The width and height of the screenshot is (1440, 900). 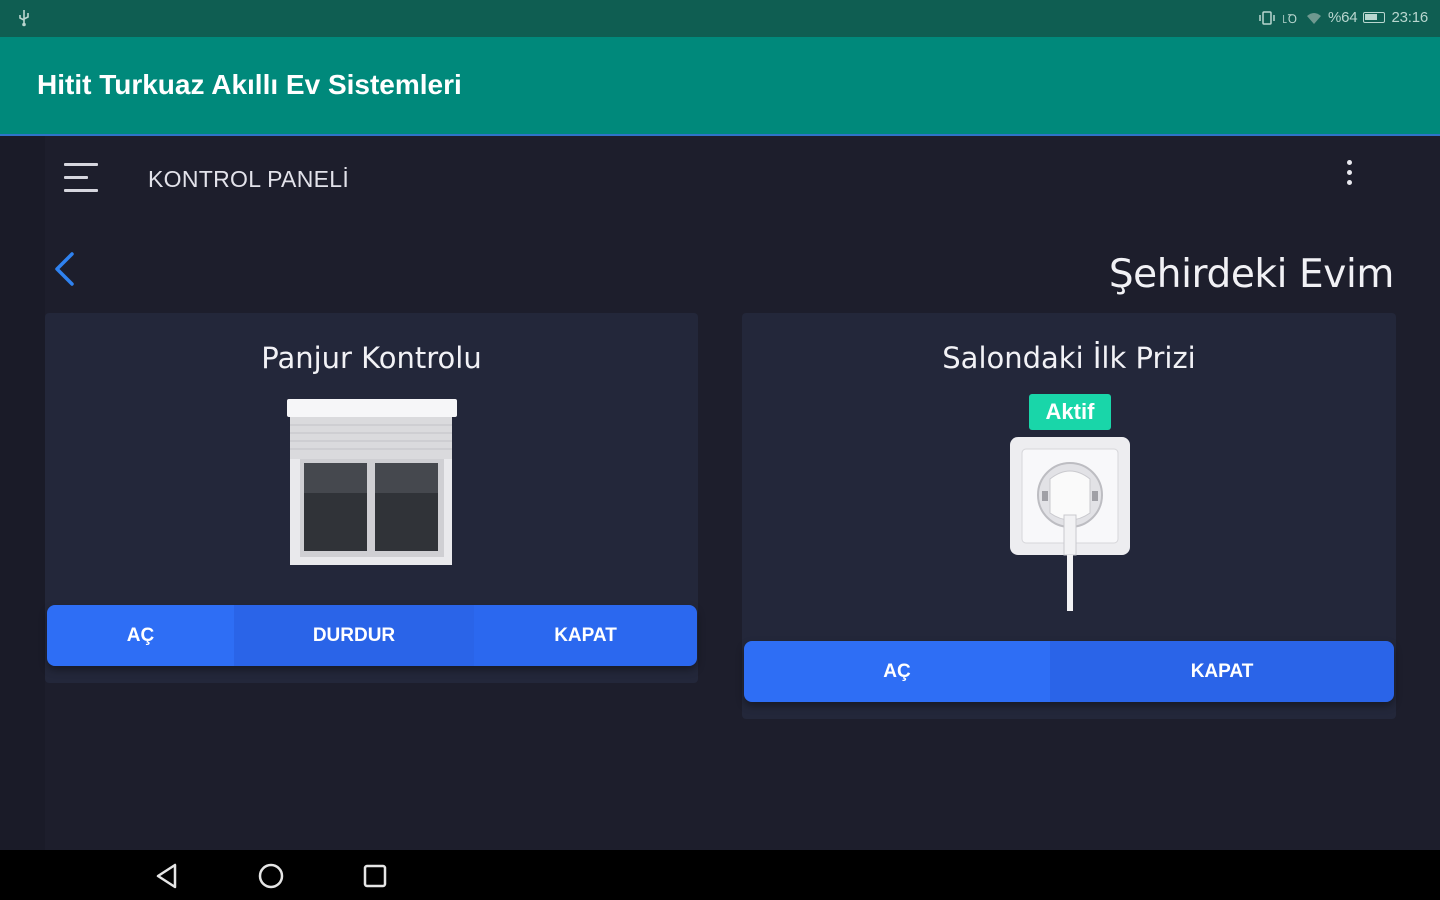 I want to click on recents-square-icon, so click(x=375, y=876).